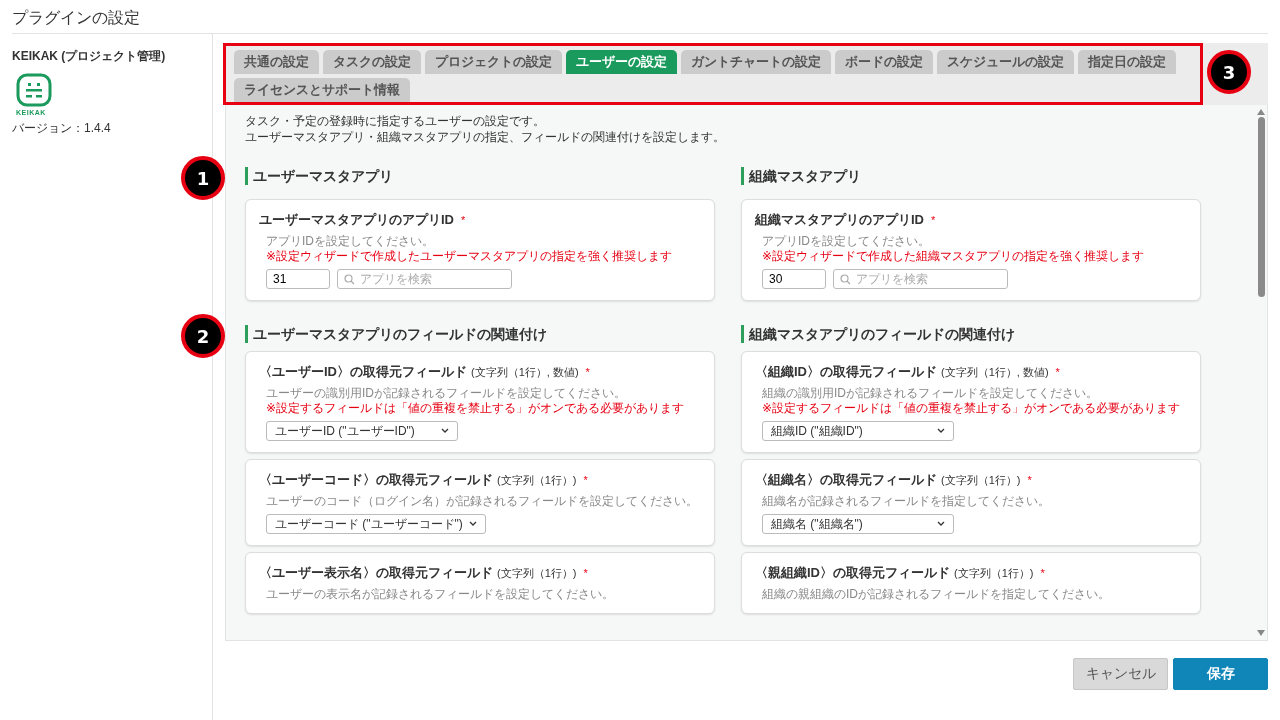 The height and width of the screenshot is (720, 1280). Describe the element at coordinates (1261, 207) in the screenshot. I see `scrollbar-thumb` at that location.